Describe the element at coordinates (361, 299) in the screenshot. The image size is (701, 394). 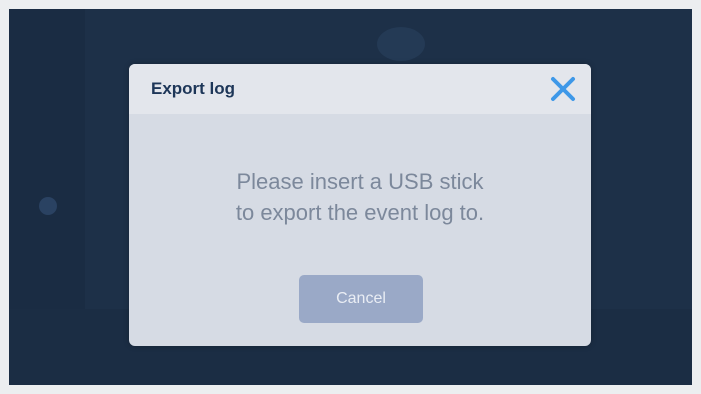
I see `cancel-button: Cancel` at that location.